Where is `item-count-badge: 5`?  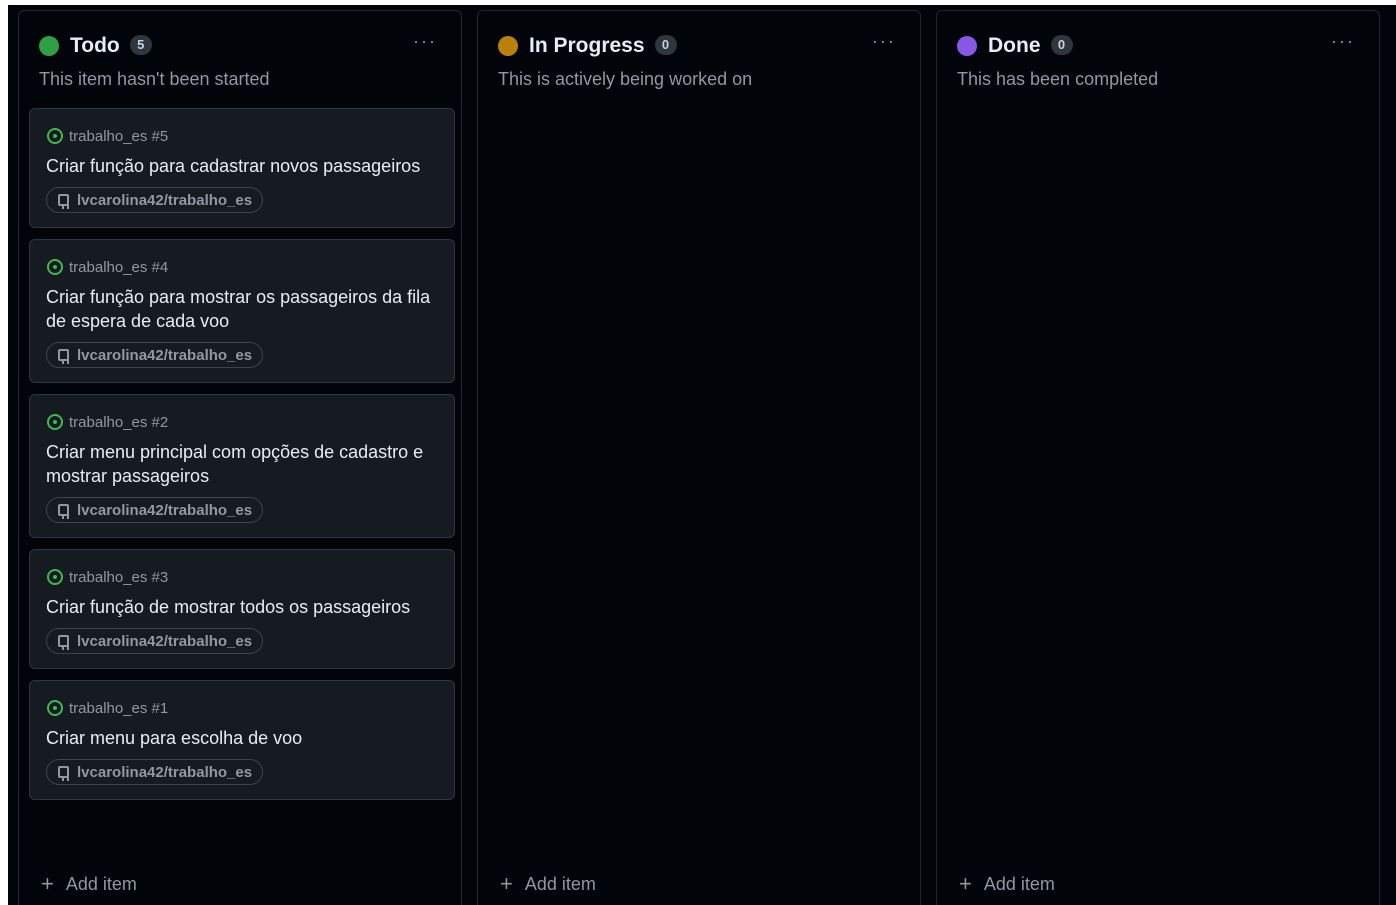 item-count-badge: 5 is located at coordinates (140, 45).